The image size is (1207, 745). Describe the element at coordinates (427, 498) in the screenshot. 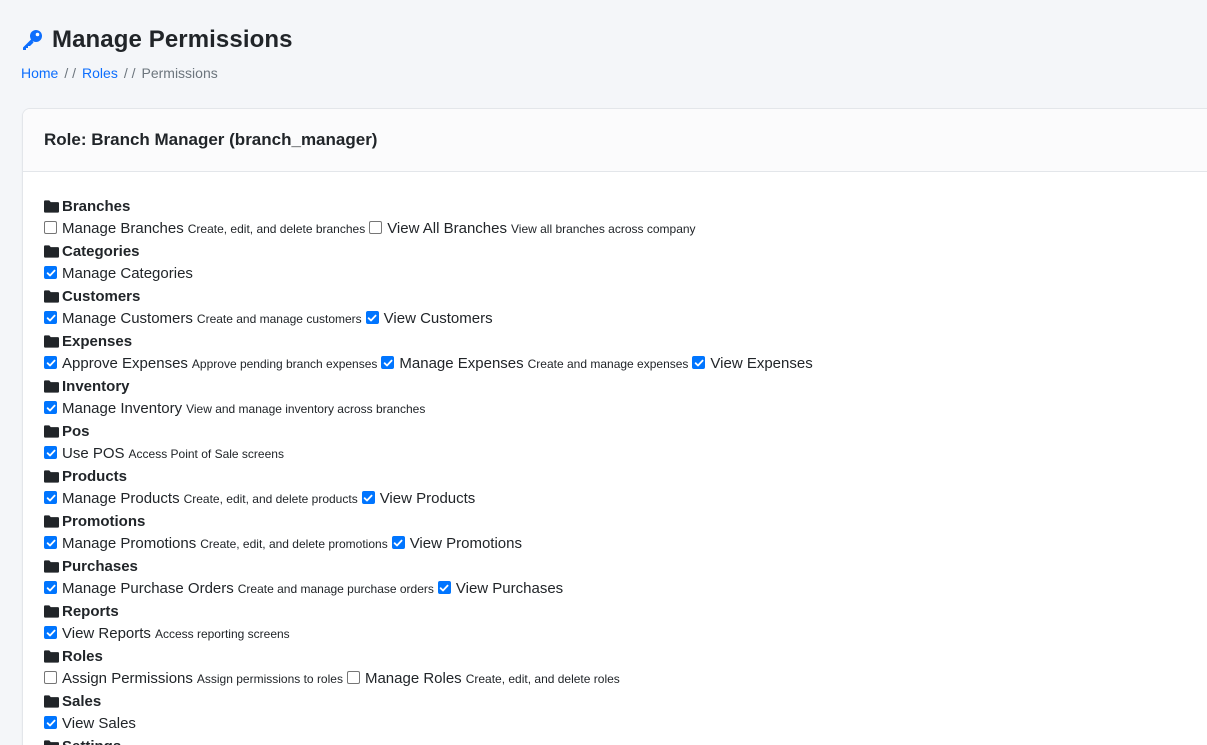

I see `permission-label: View Products` at that location.